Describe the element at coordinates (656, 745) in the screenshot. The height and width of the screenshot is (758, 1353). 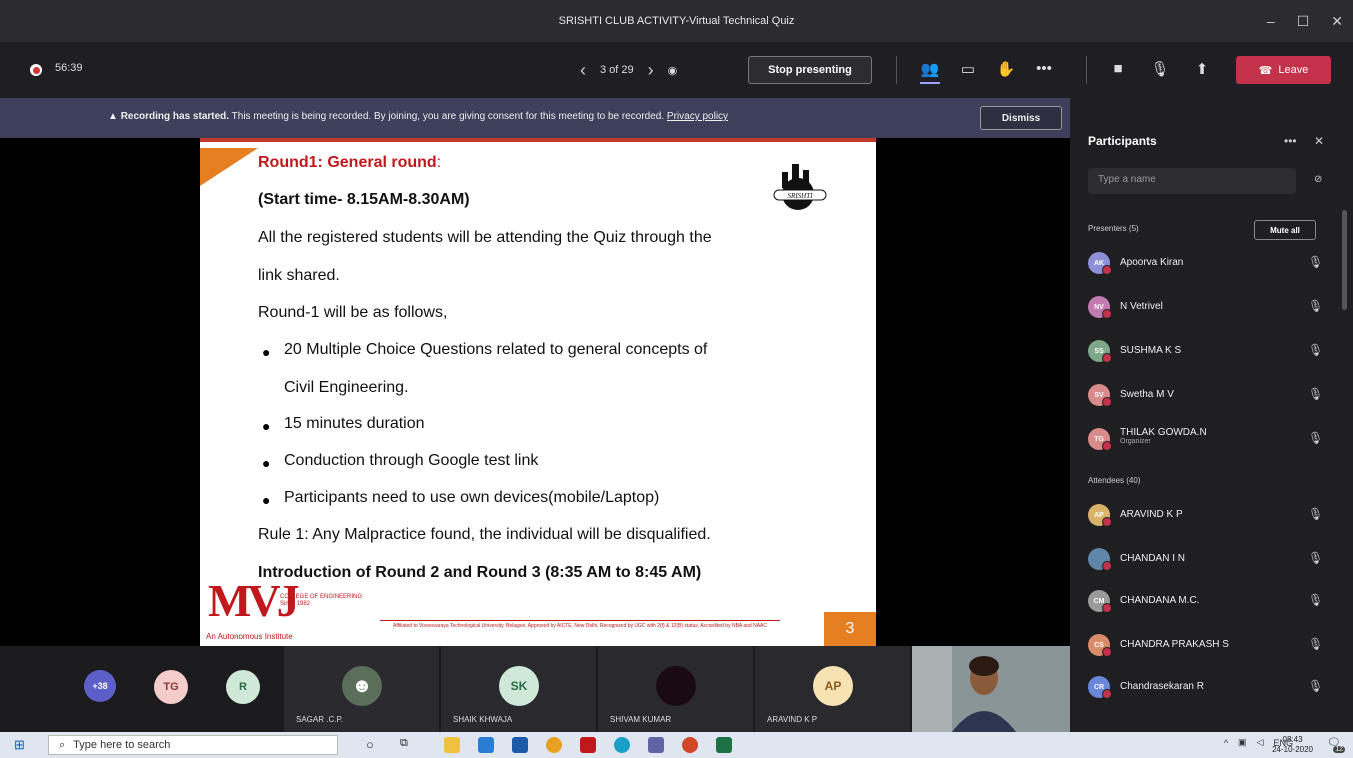
I see `teams-icon` at that location.